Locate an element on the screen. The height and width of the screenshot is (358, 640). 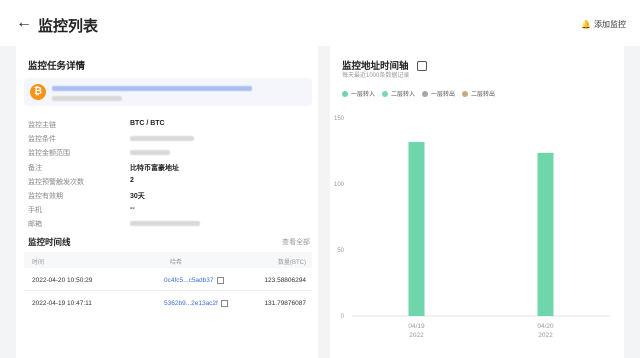
bitcoin-icon: ₿ is located at coordinates (38, 92).